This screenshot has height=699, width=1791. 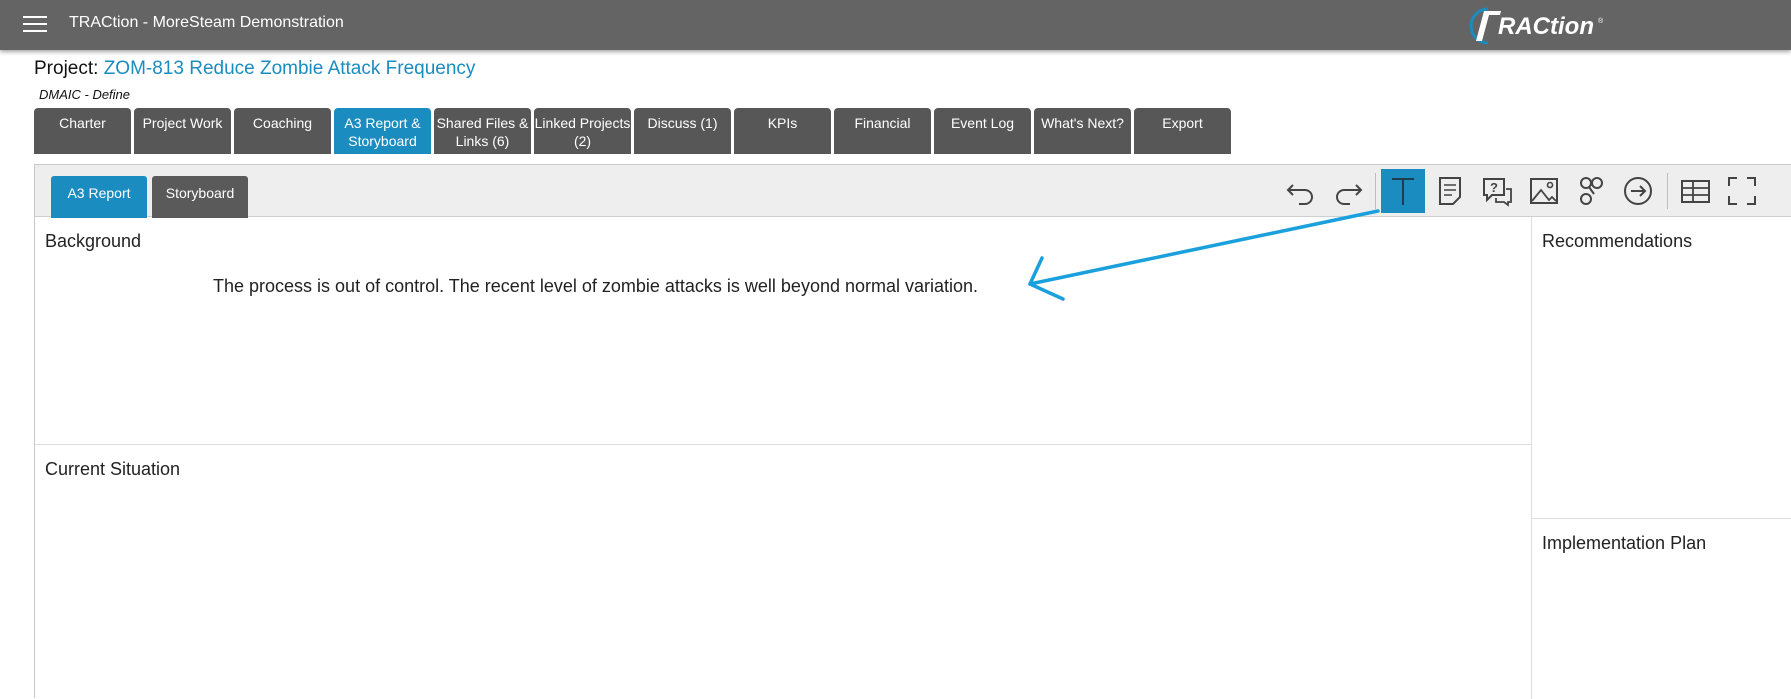 What do you see at coordinates (682, 131) in the screenshot?
I see `tab-discuss: Discuss (1)` at bounding box center [682, 131].